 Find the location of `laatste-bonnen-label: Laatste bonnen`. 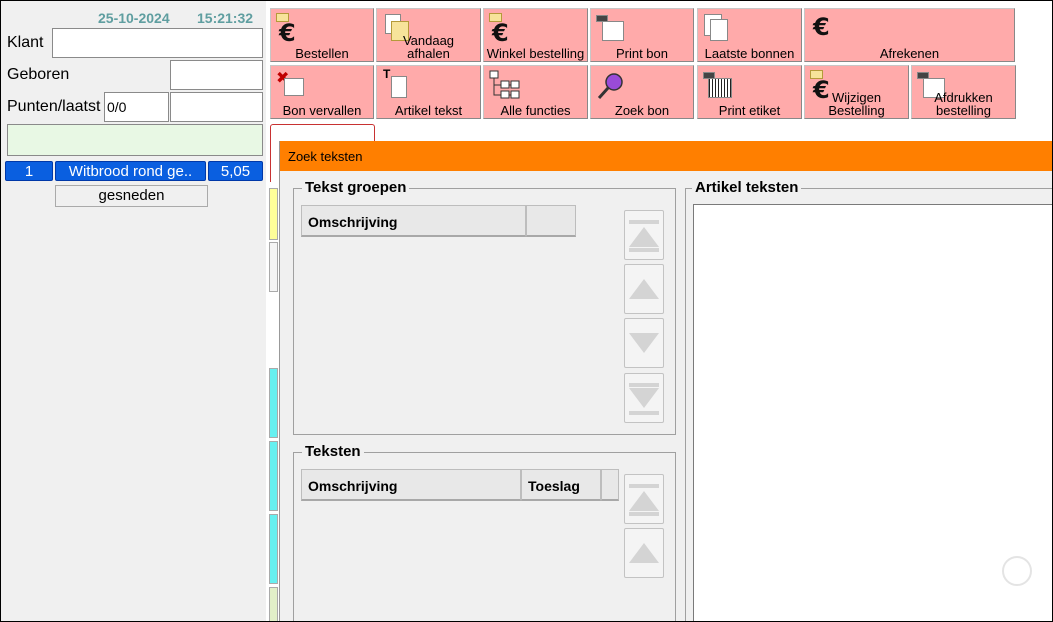

laatste-bonnen-label: Laatste bonnen is located at coordinates (749, 53).